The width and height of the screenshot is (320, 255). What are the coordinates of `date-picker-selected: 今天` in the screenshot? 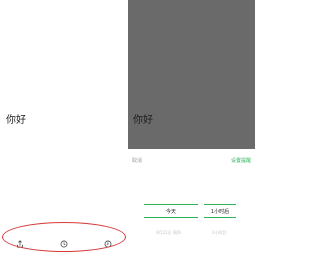 It's located at (171, 211).